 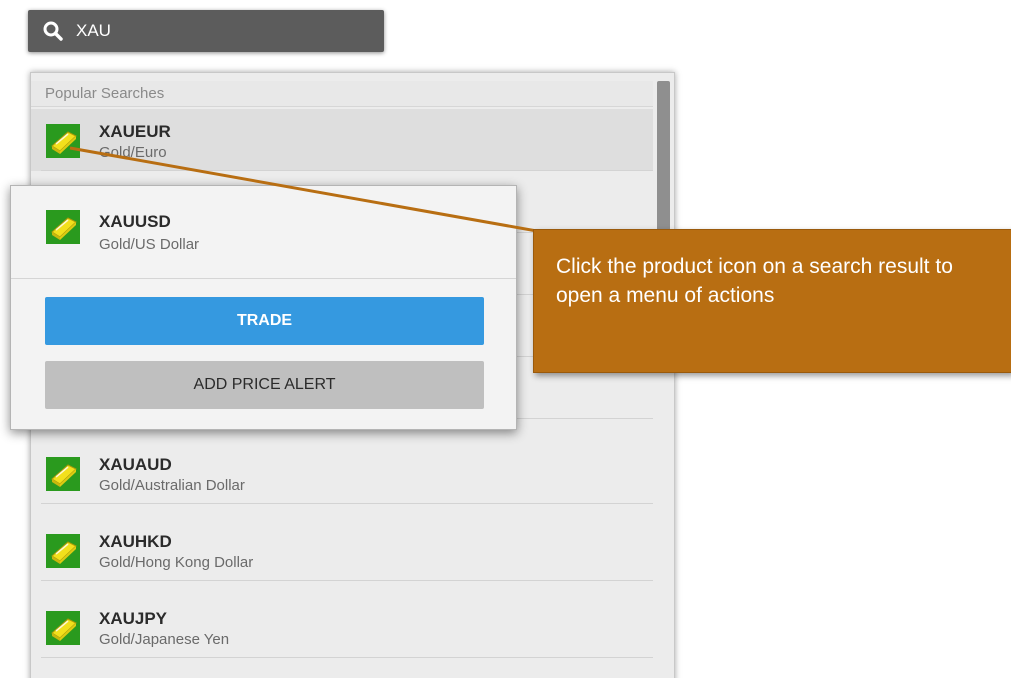 I want to click on result-row-xaujpy: XAUJPY Gold/Japanese Yen, so click(x=342, y=627).